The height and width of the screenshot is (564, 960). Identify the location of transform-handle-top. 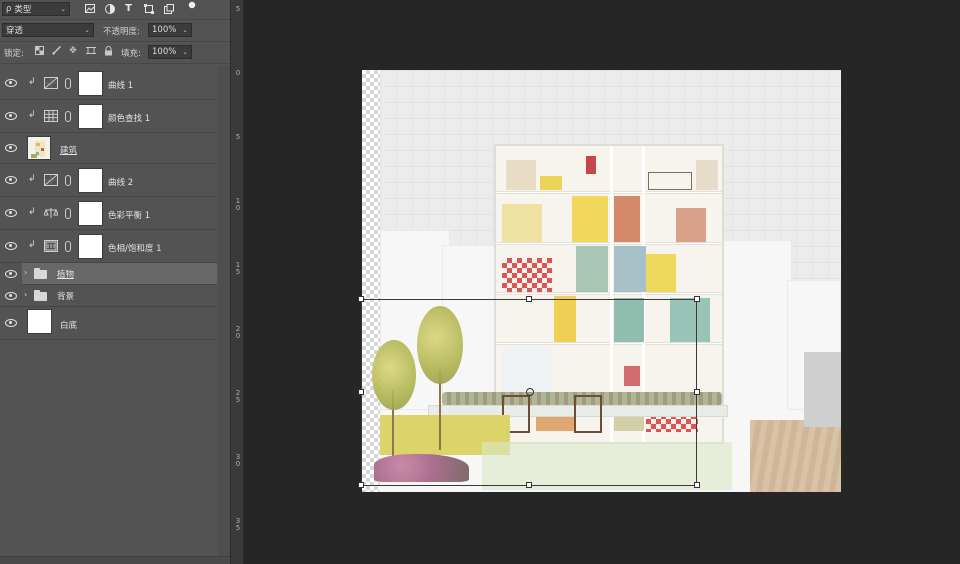
(529, 299).